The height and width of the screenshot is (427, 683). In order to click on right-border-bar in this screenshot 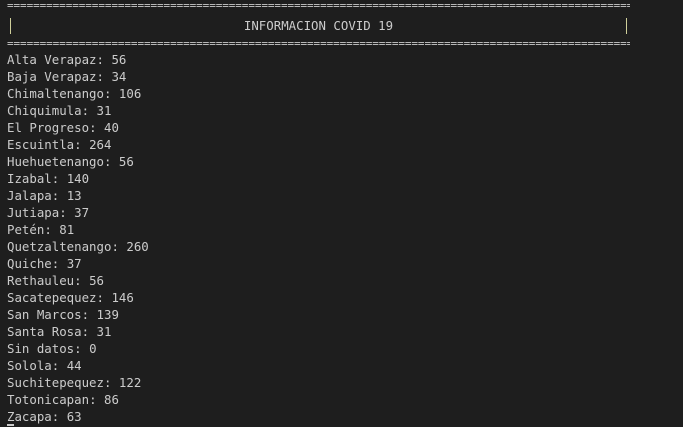, I will do `click(626, 26)`.